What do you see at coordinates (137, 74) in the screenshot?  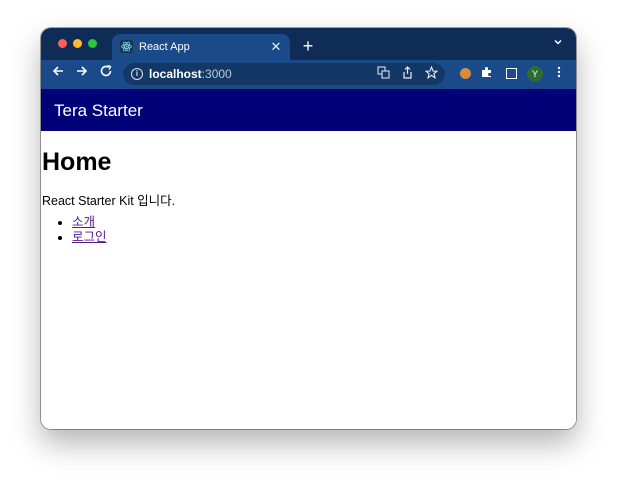 I see `site-info-icon: i` at bounding box center [137, 74].